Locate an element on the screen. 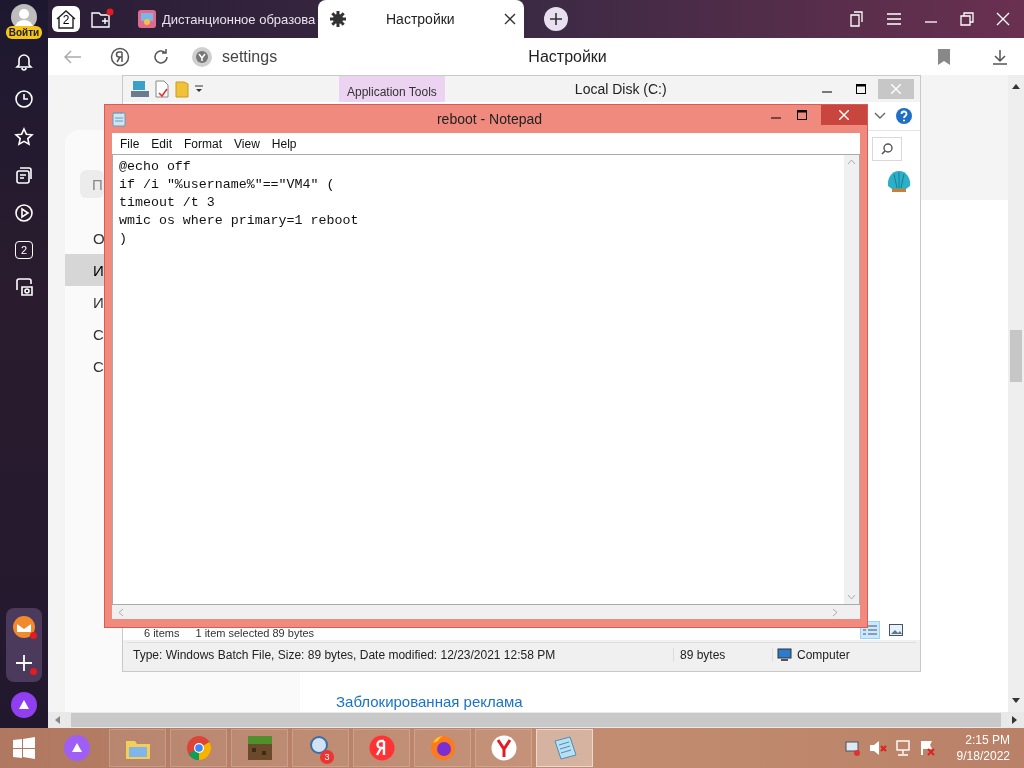  page-favicon is located at coordinates (147, 19).